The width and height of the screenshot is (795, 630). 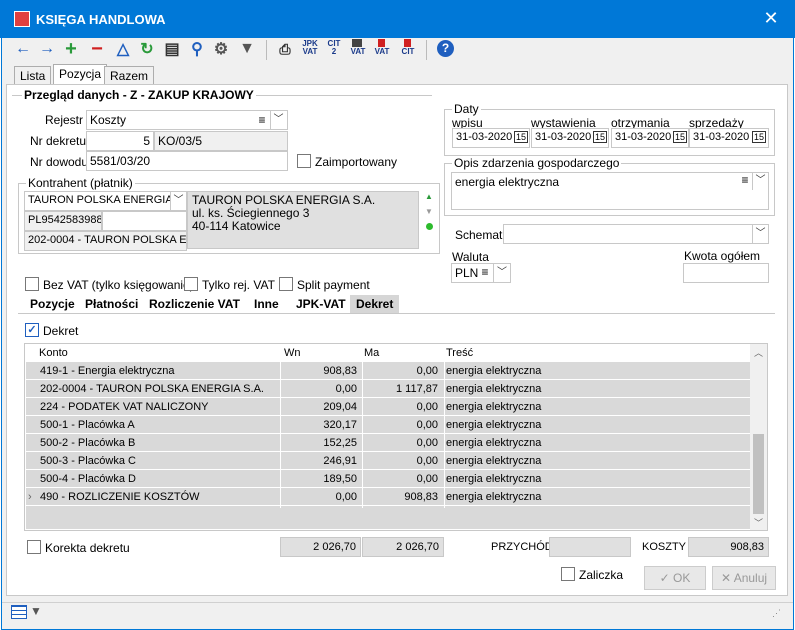 What do you see at coordinates (682, 578) in the screenshot?
I see `ok-label: OK` at bounding box center [682, 578].